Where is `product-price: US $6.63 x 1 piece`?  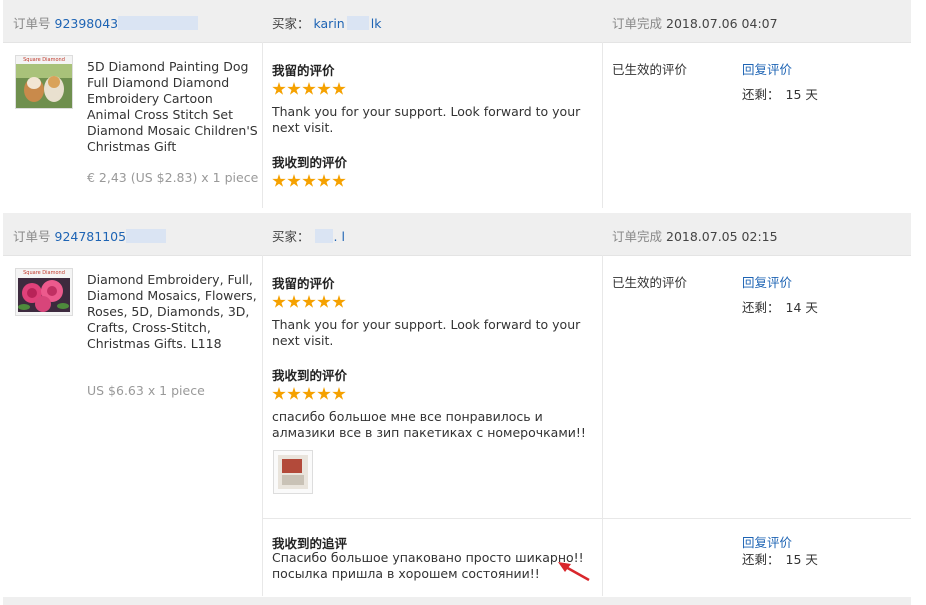
product-price: US $6.63 x 1 piece is located at coordinates (146, 390).